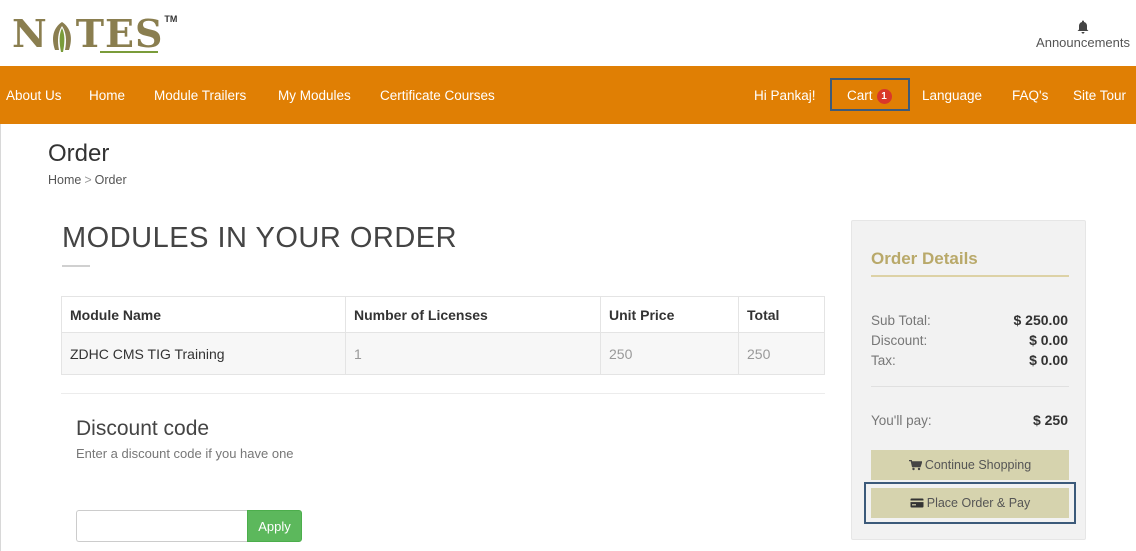 The height and width of the screenshot is (551, 1136). Describe the element at coordinates (669, 314) in the screenshot. I see `col-unit-price: Unit Price` at that location.